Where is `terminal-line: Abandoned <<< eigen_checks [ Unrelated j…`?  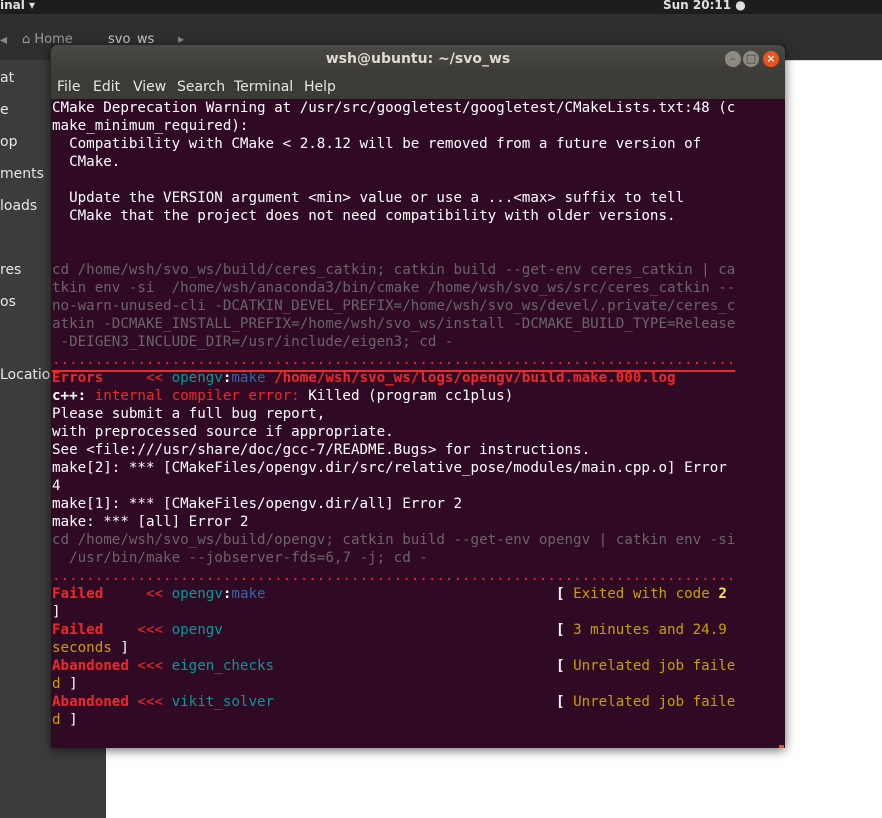
terminal-line: Abandoned <<< eigen_checks [ Unrelated j… is located at coordinates (394, 666).